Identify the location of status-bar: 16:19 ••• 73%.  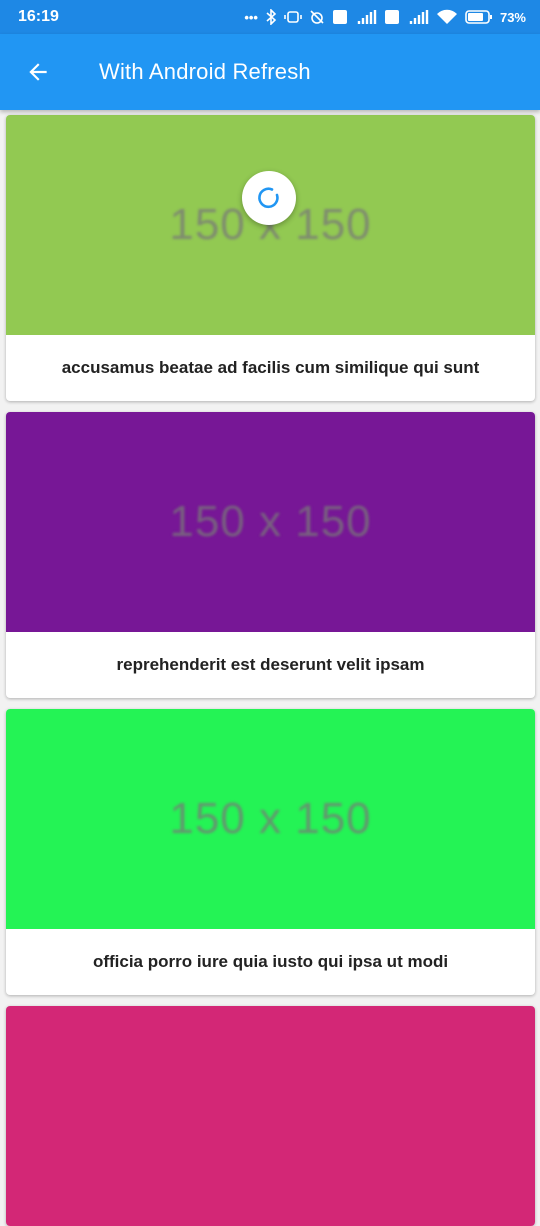
(270, 17).